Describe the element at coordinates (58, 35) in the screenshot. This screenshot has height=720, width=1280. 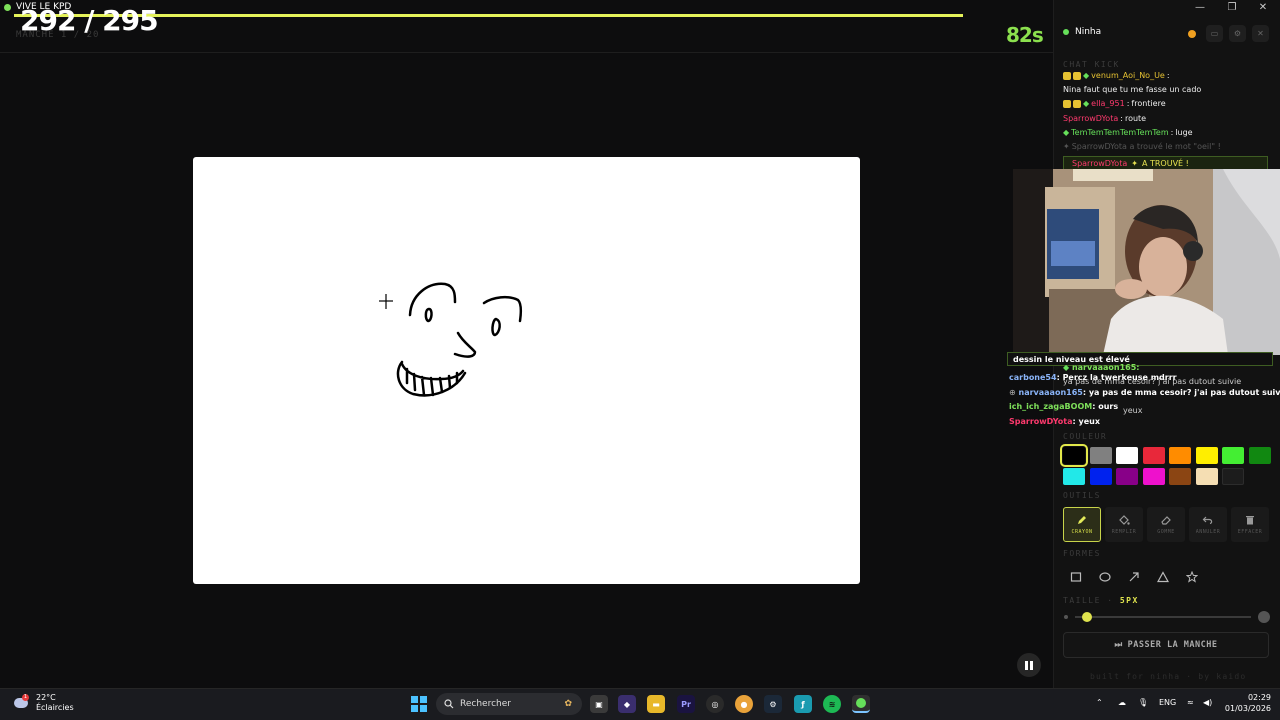
I see `round-label: MANCHE 1 / 20` at that location.